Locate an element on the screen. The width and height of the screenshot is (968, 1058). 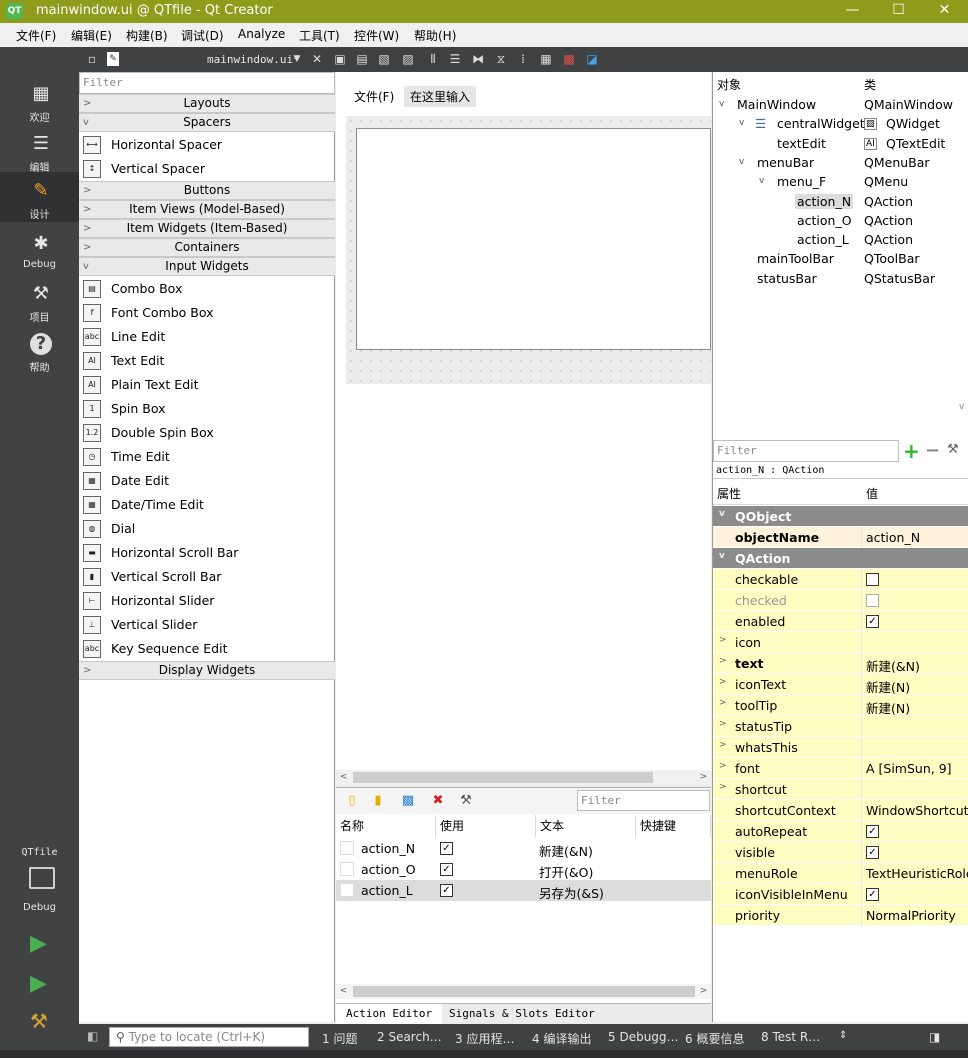
property-row: checked is located at coordinates (840, 600).